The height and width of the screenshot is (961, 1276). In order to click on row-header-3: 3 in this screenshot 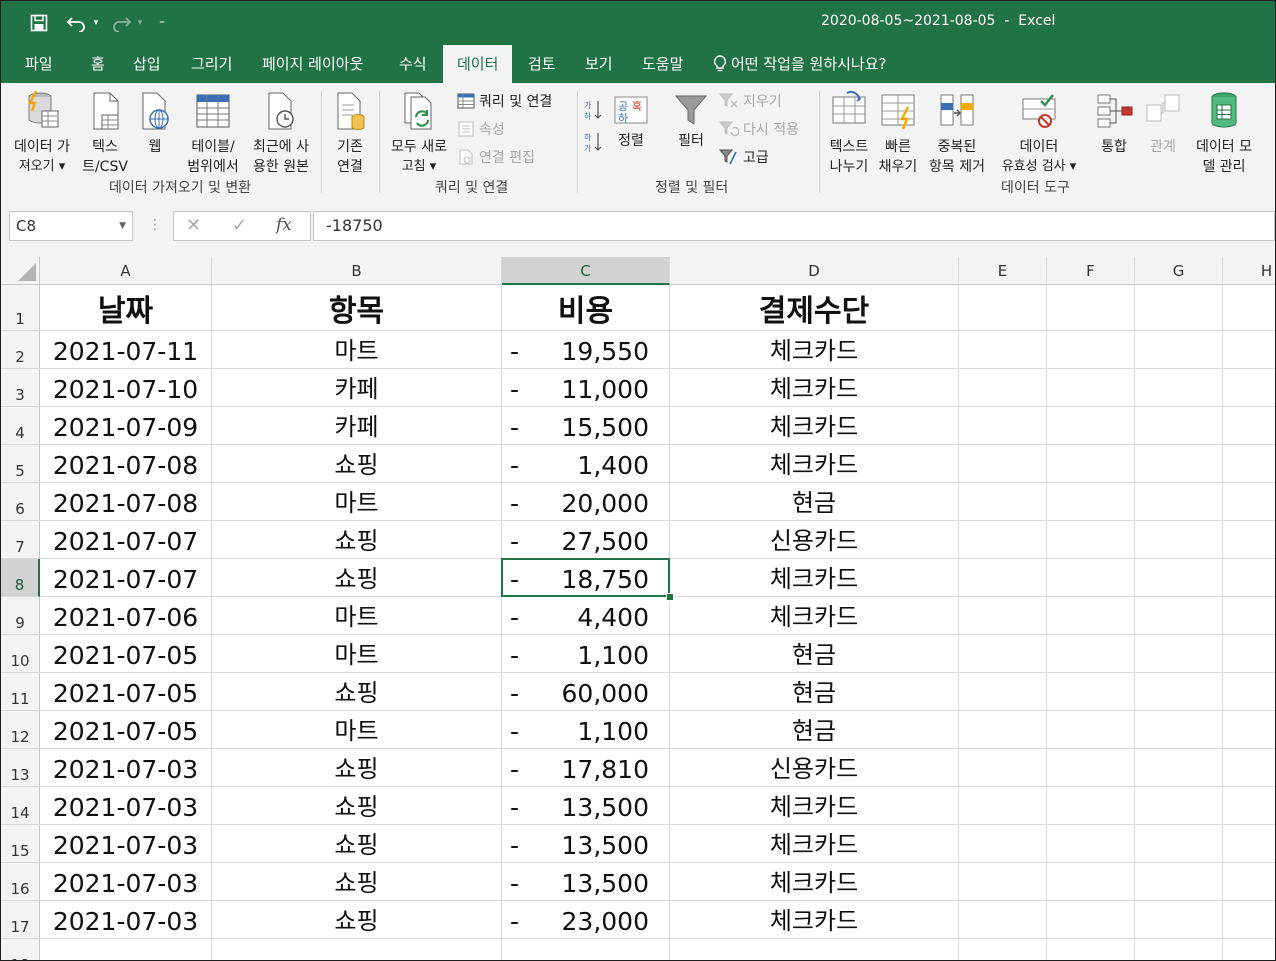, I will do `click(20, 388)`.